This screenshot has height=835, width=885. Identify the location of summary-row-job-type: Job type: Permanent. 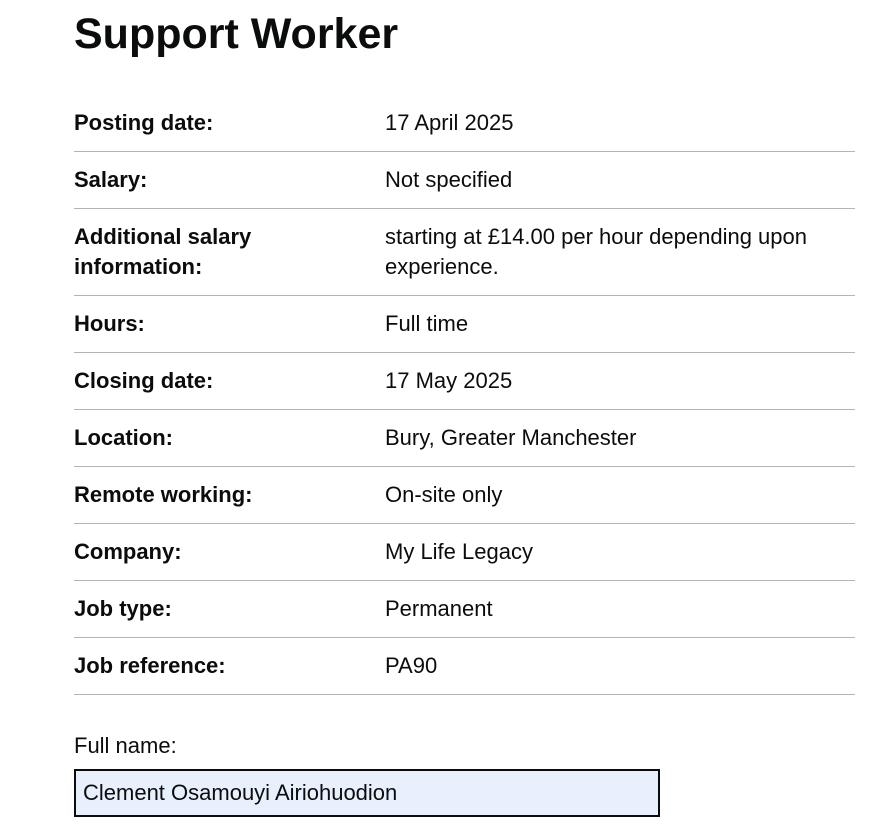
(464, 609).